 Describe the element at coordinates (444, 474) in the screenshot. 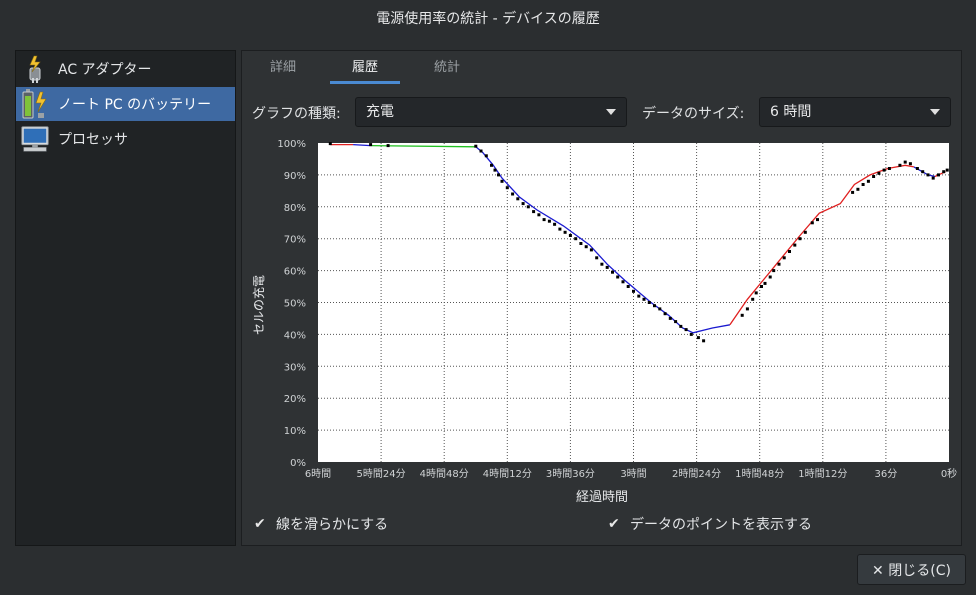

I see `x-tick-label: 4時間48分` at that location.